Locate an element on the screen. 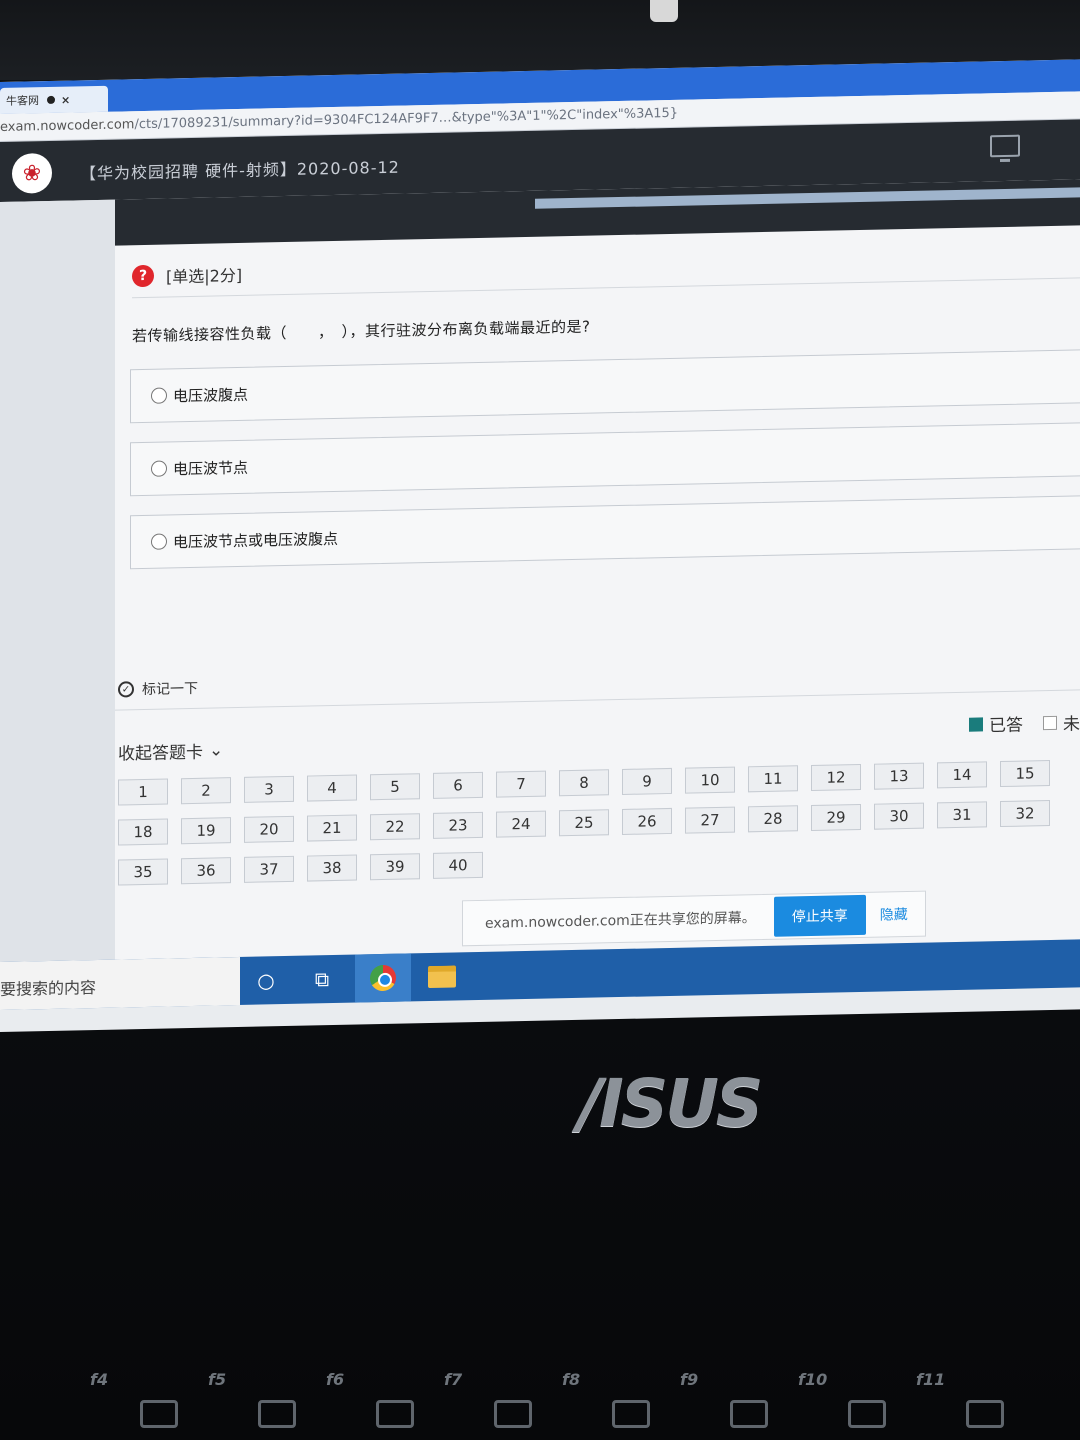  task-view-icon: ⧉ is located at coordinates (322, 979).